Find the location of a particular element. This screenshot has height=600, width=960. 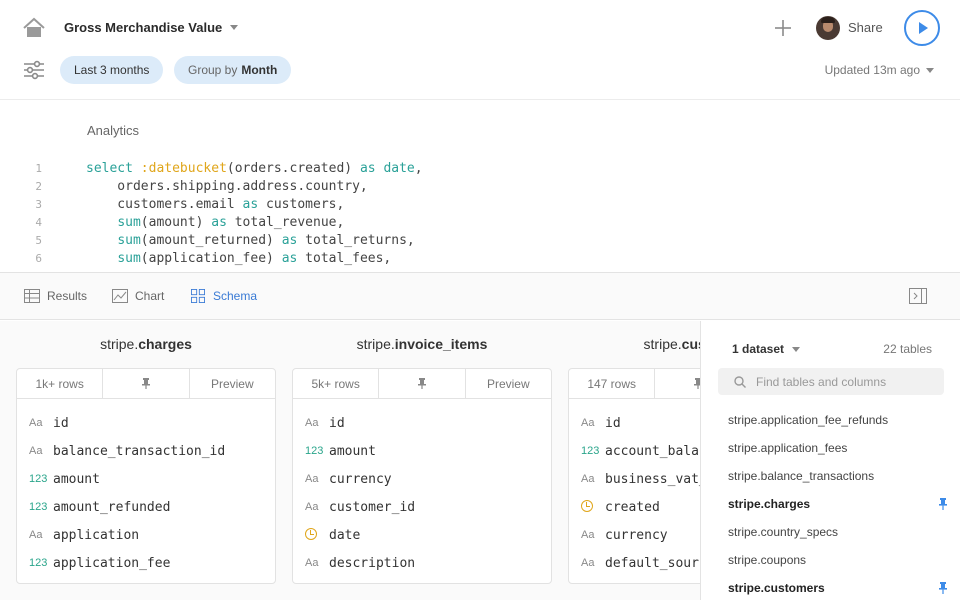

table-list-item: stripe.balance_transactions is located at coordinates (838, 476).